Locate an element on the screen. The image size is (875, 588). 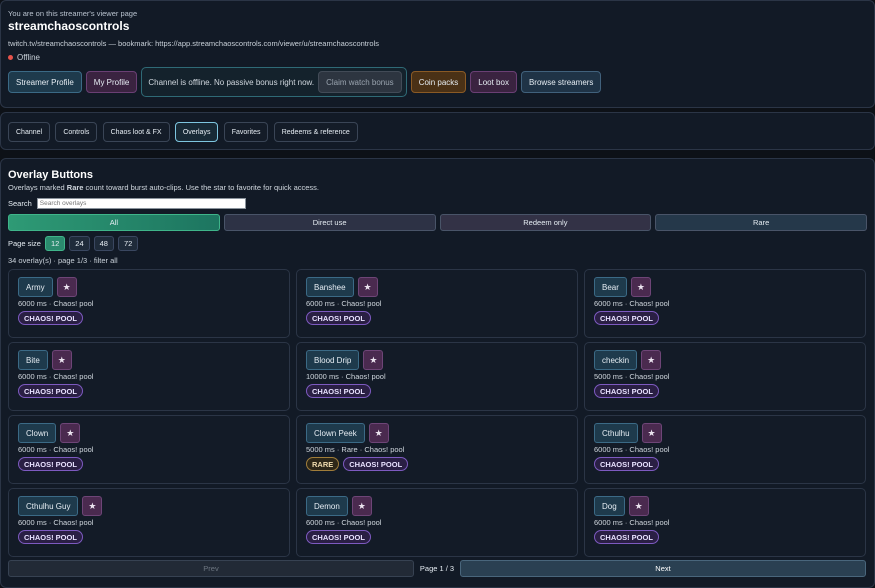
coin-packs-button: Coin packs is located at coordinates (438, 82).